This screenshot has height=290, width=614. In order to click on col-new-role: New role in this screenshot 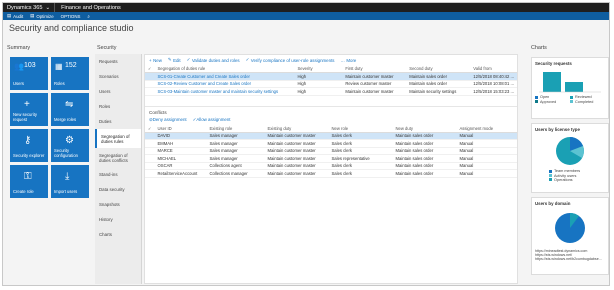, I will do `click(360, 128)`.